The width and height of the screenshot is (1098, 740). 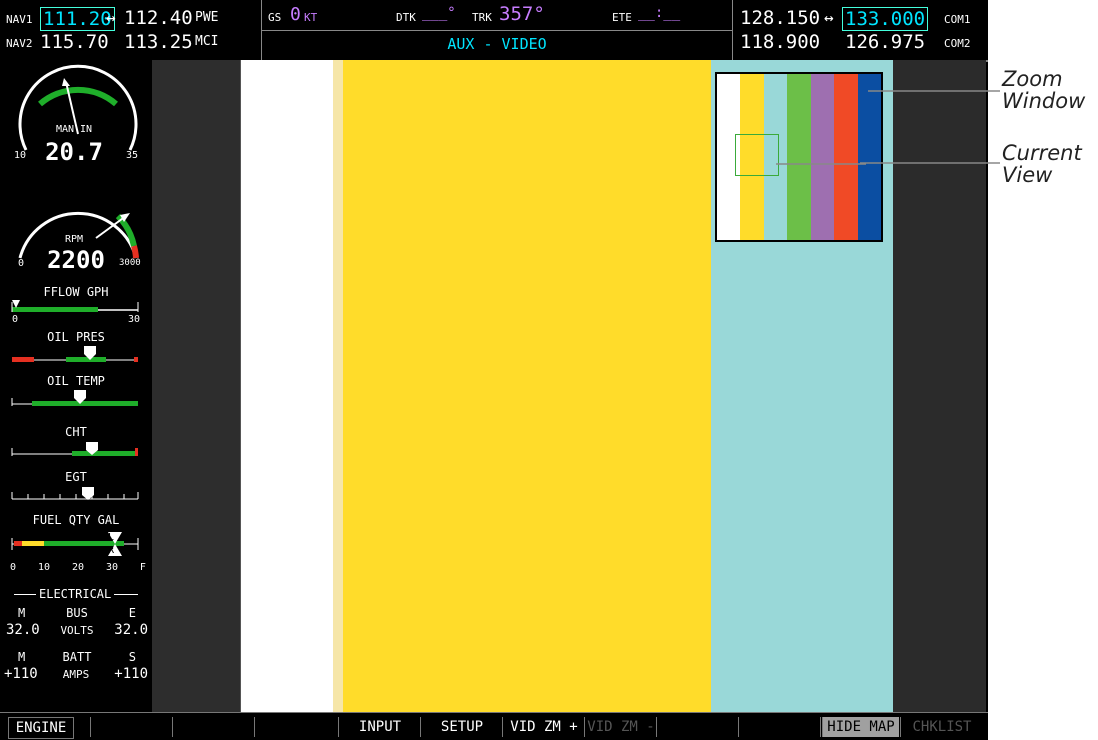 What do you see at coordinates (295, 14) in the screenshot?
I see `gs-value: 0` at bounding box center [295, 14].